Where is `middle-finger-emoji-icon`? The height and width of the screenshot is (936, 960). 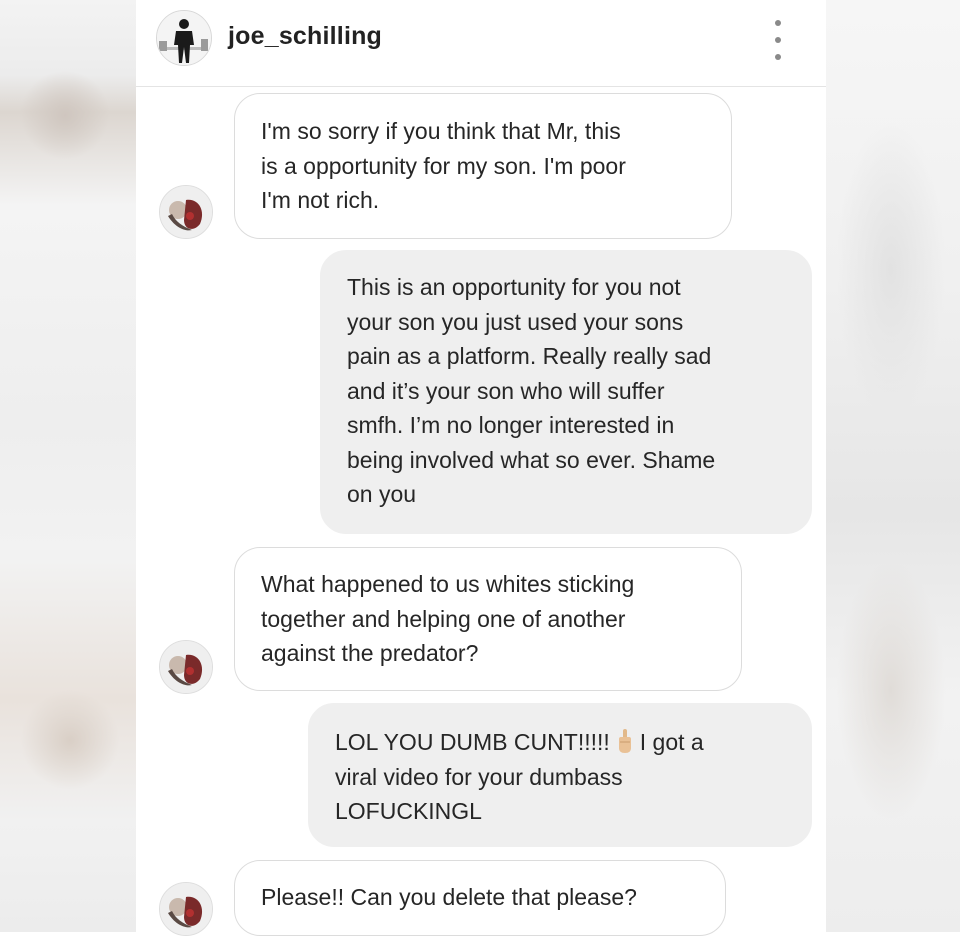
middle-finger-emoji-icon is located at coordinates (624, 741).